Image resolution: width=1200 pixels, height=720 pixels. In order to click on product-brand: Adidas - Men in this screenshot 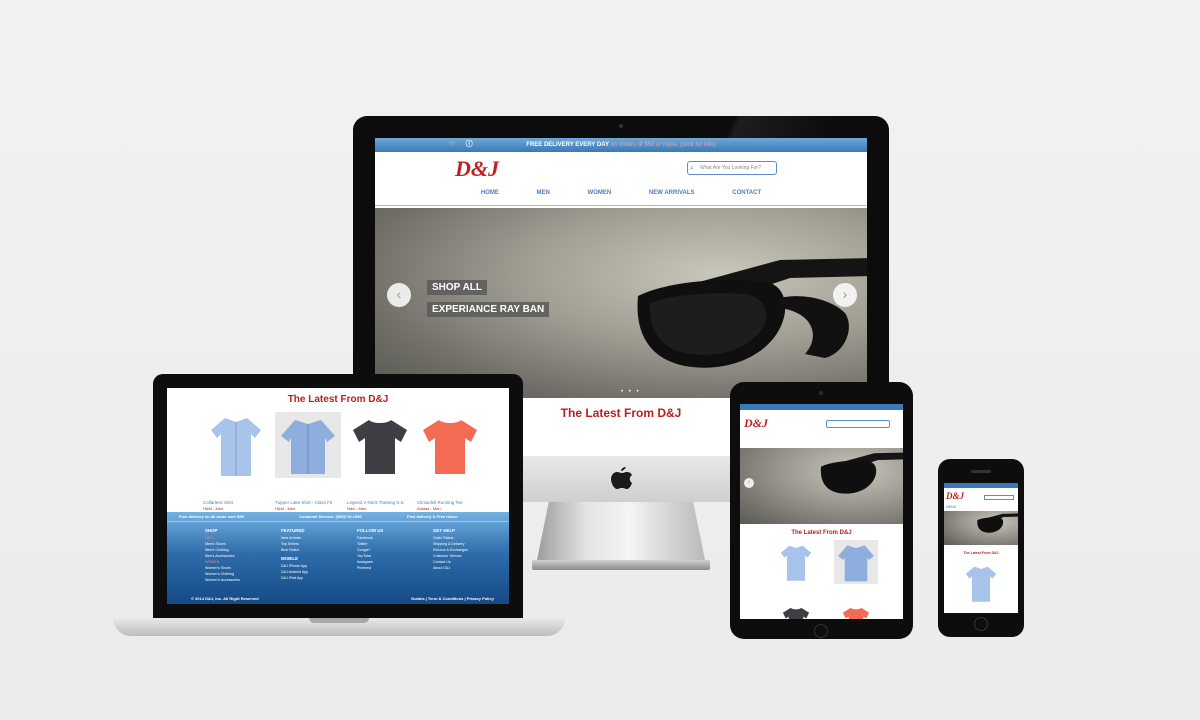, I will do `click(429, 508)`.